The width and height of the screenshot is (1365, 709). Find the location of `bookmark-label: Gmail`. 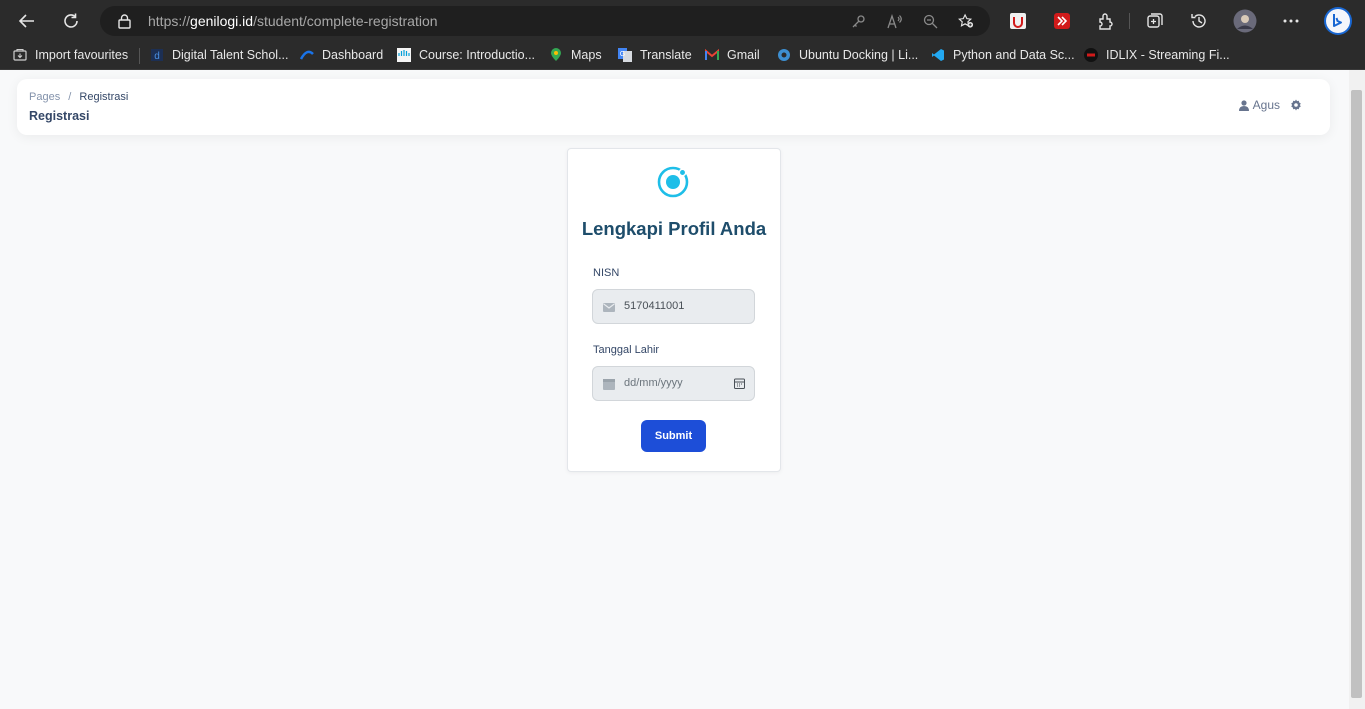

bookmark-label: Gmail is located at coordinates (743, 55).